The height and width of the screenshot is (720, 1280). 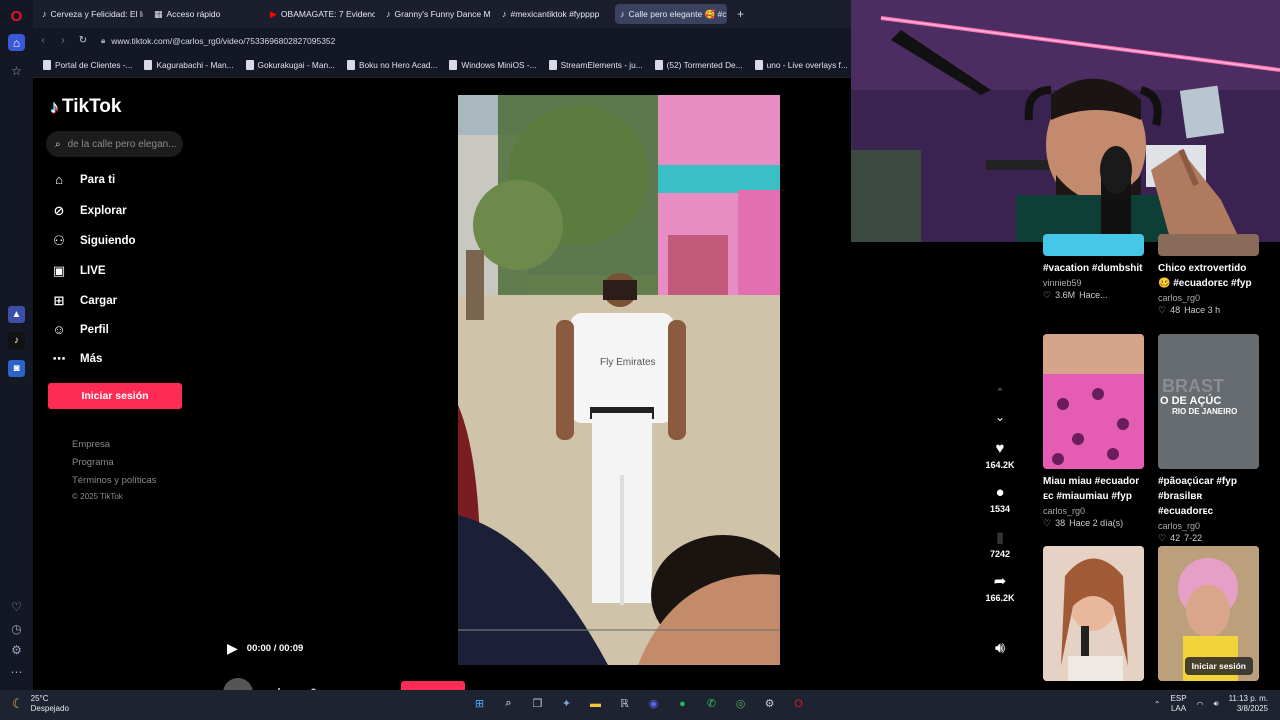 I want to click on tab: ▦ Acceso rápido, so click(x=204, y=14).